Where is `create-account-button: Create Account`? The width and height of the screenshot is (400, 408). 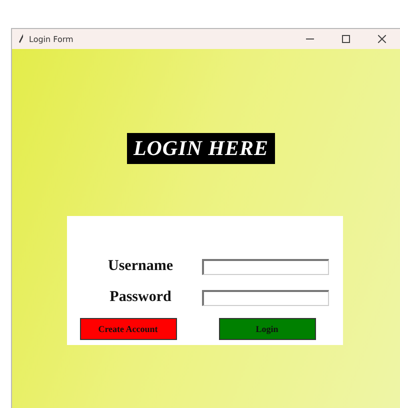
create-account-button: Create Account is located at coordinates (128, 329).